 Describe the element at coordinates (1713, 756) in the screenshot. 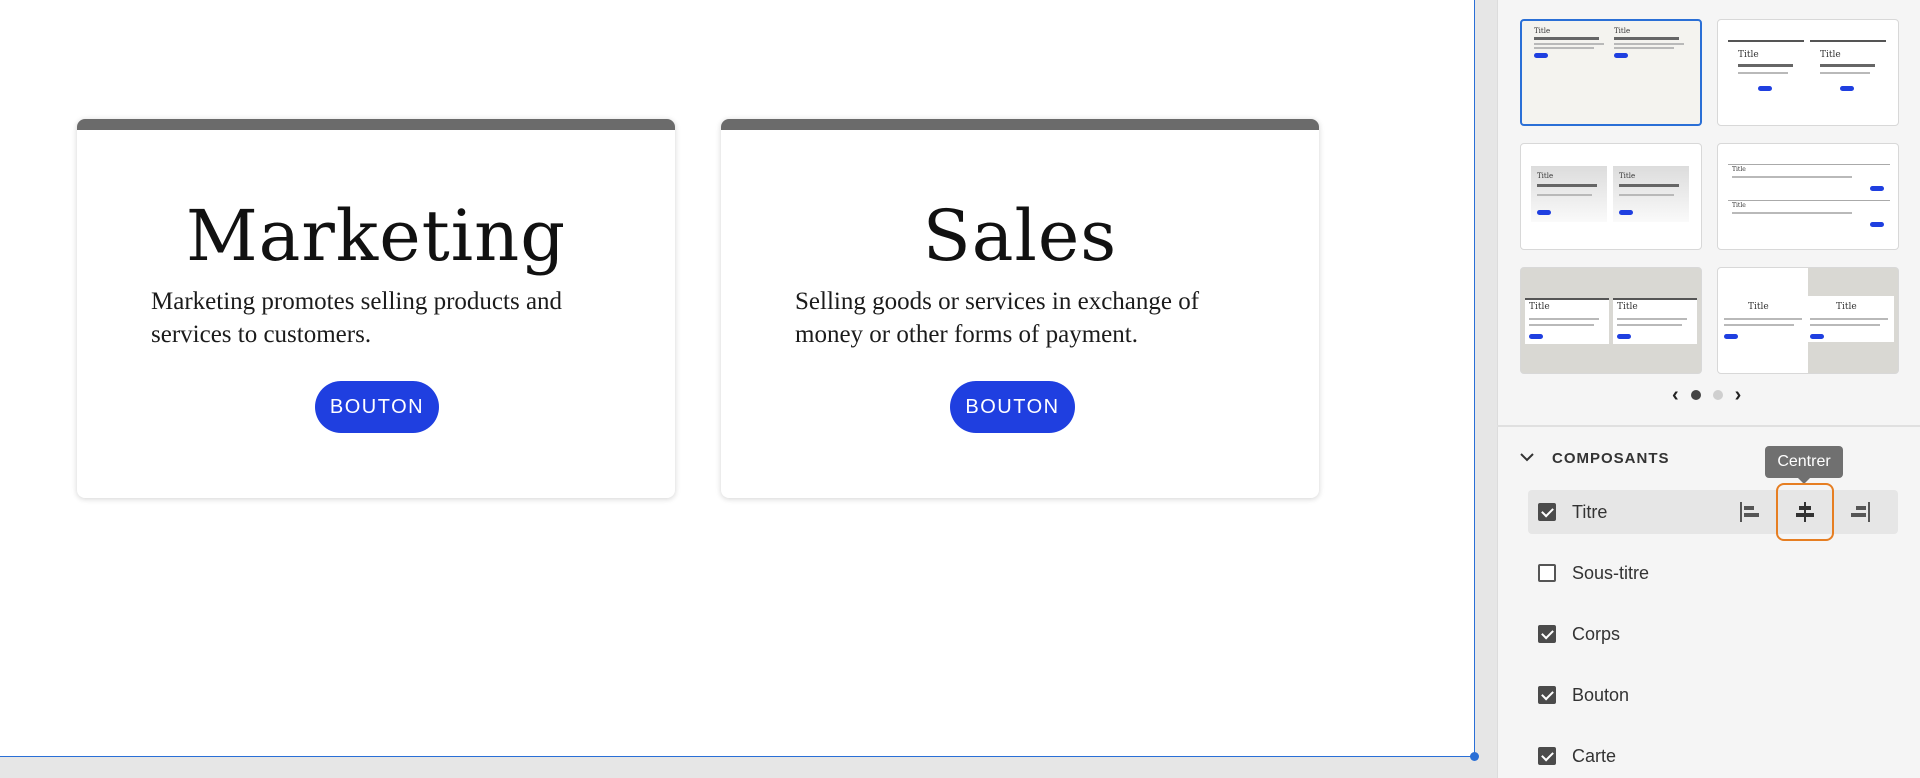

I see `component-row-carte: Carte` at that location.